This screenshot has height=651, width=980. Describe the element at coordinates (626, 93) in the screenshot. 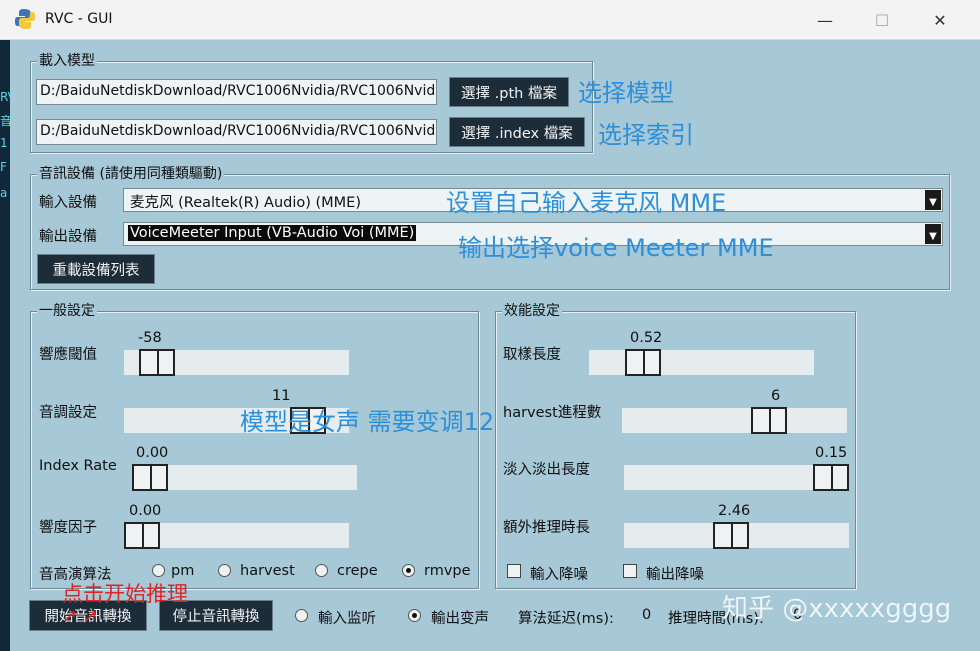

I see `annotation-select-model: 选择模型` at that location.